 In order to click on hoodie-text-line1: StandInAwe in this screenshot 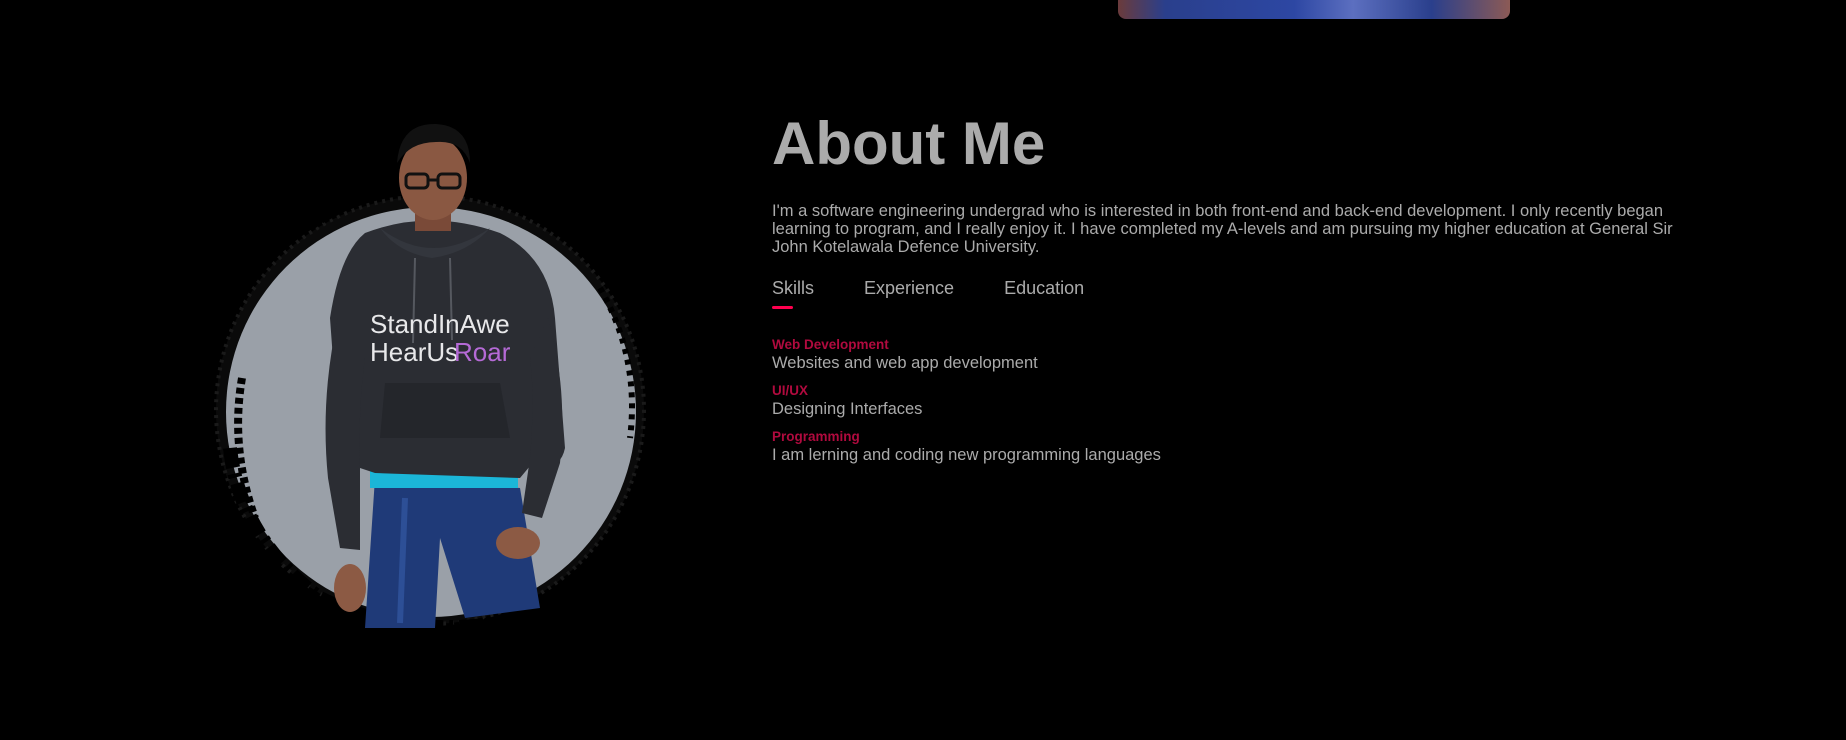, I will do `click(440, 324)`.